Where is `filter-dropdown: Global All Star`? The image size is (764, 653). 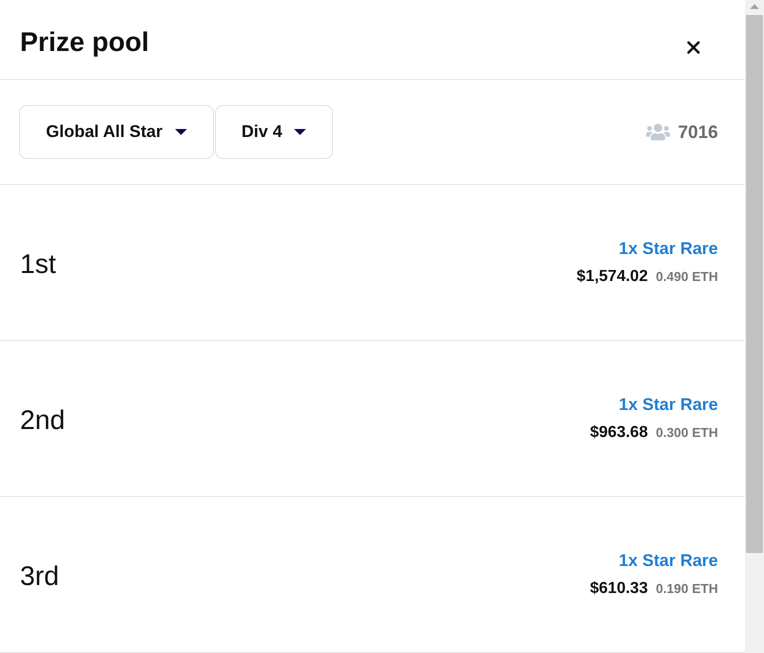 filter-dropdown: Global All Star is located at coordinates (116, 132).